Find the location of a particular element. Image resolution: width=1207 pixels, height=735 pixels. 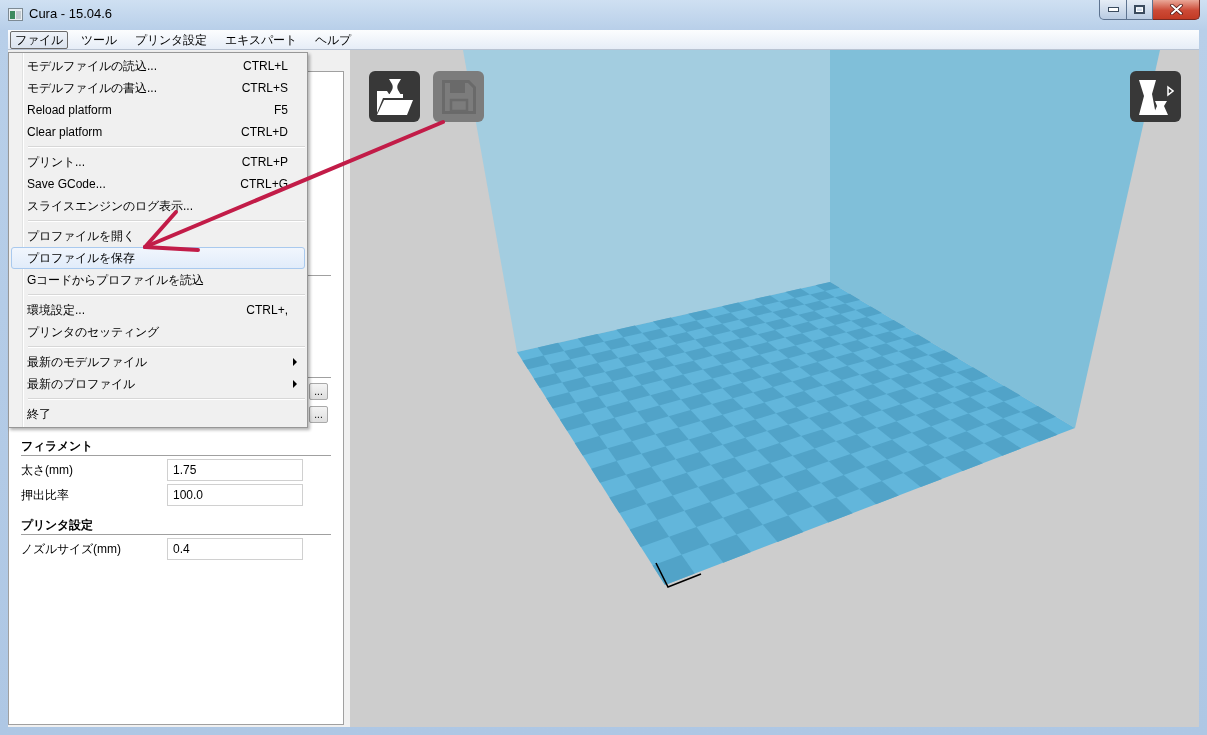

menu-bar-item: ヘルプ is located at coordinates (333, 39).